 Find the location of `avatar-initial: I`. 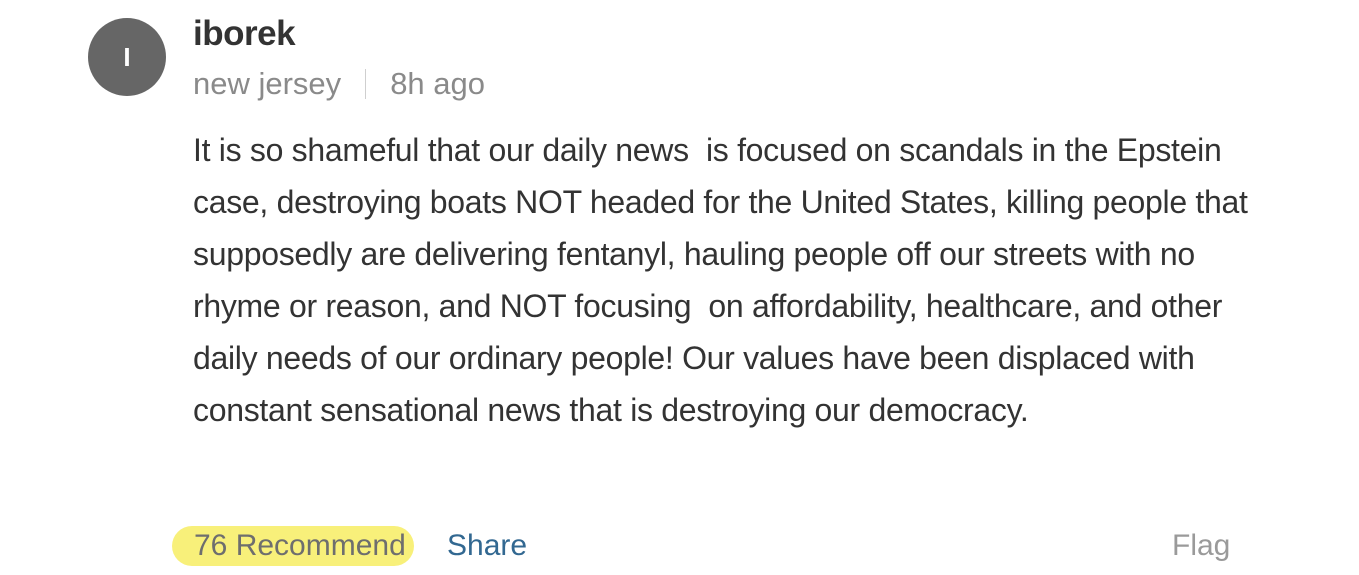

avatar-initial: I is located at coordinates (127, 57).